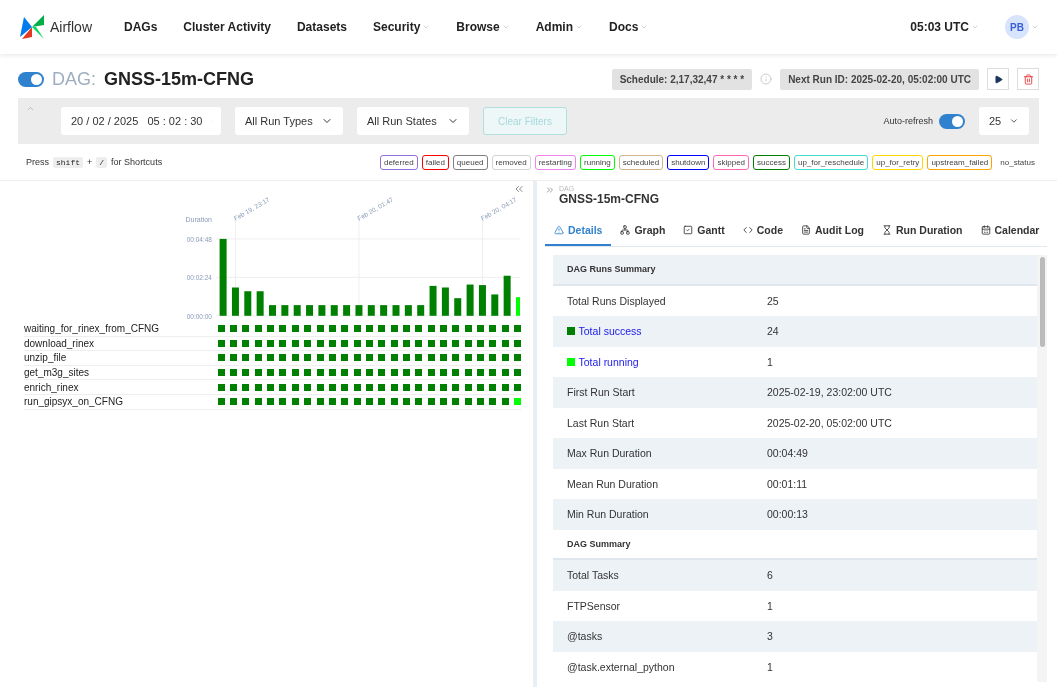 The image size is (1057, 687). Describe the element at coordinates (119, 373) in the screenshot. I see `task-name: get_m3g_sites` at that location.